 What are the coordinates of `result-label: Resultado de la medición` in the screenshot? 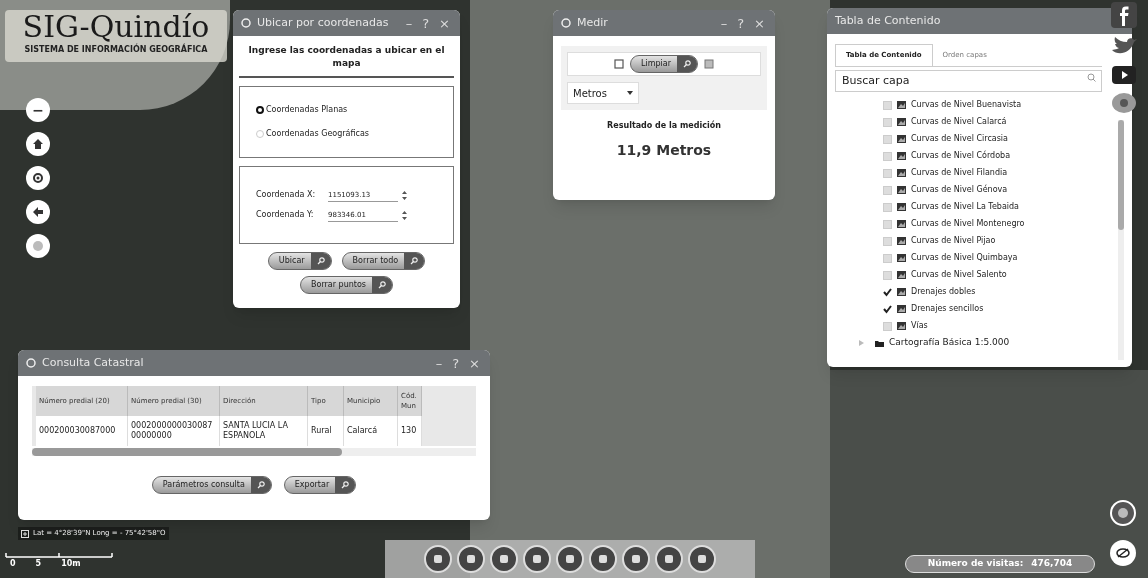 It's located at (664, 126).